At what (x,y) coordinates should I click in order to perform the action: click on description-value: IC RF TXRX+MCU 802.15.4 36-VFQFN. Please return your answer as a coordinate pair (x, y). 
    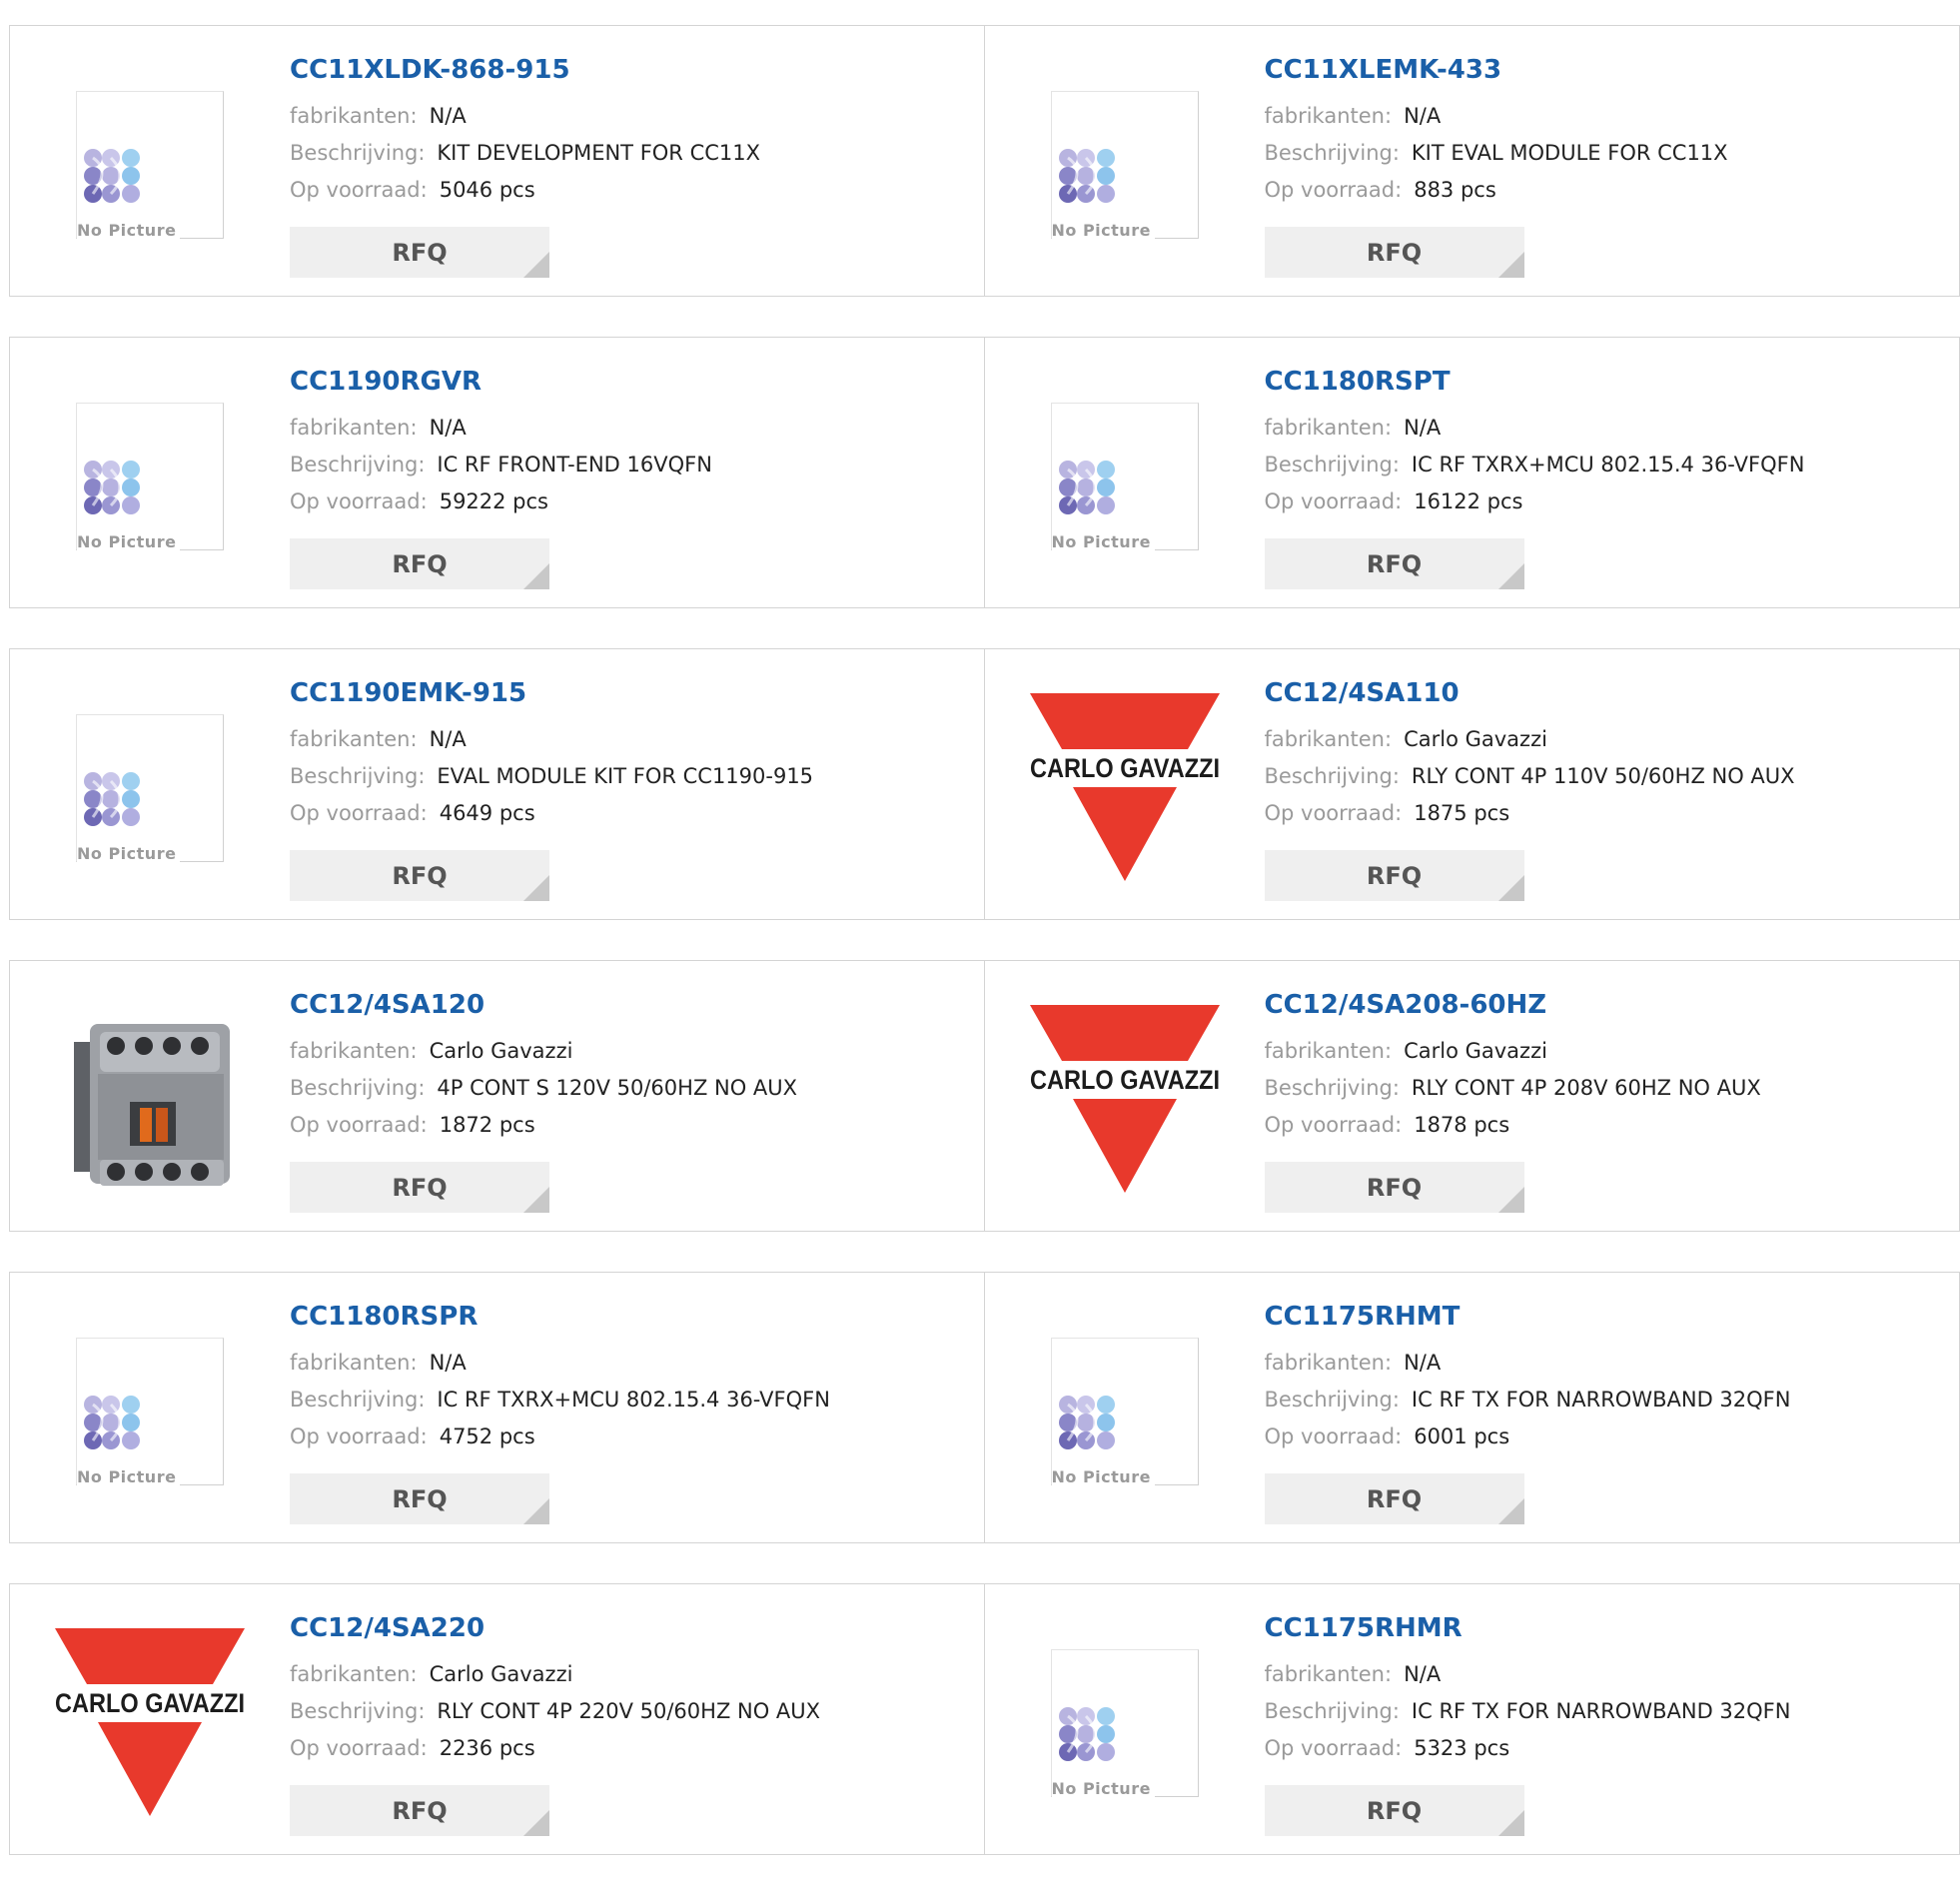
    Looking at the image, I should click on (633, 1400).